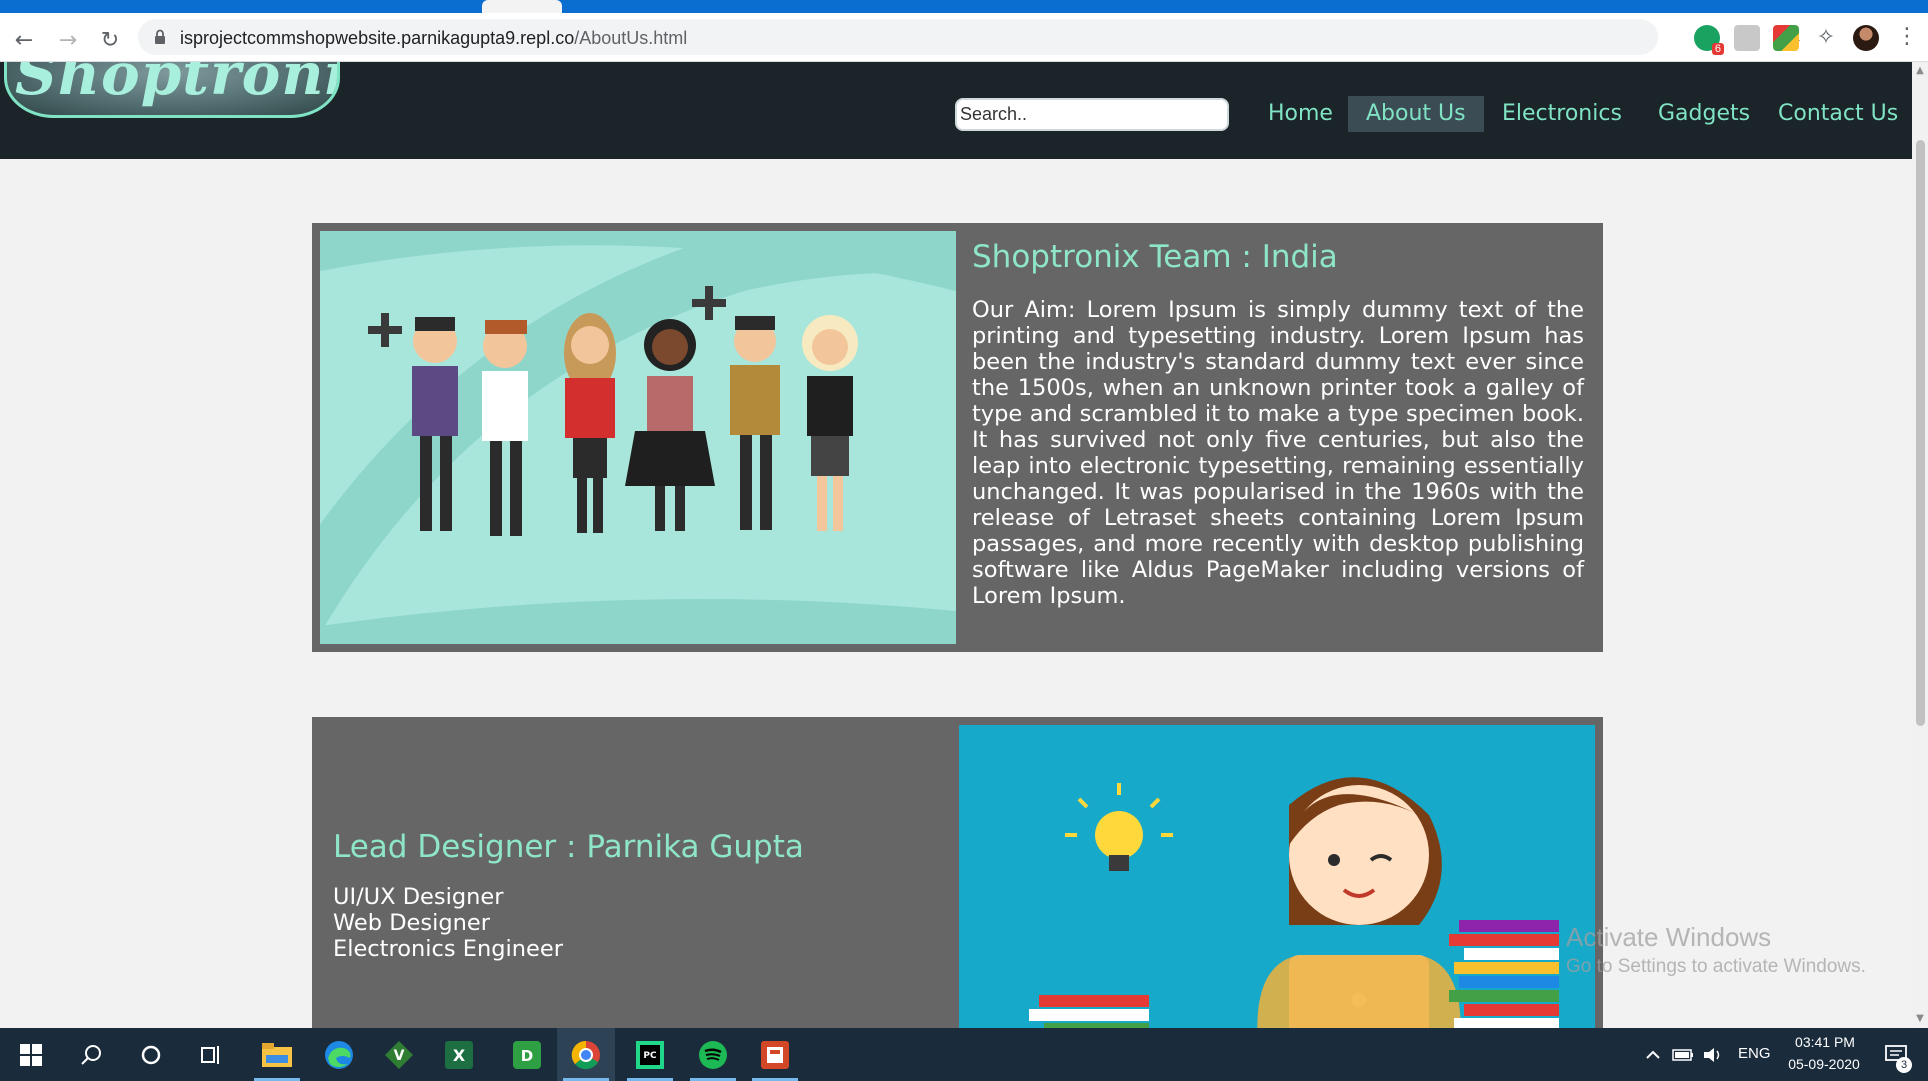 Image resolution: width=1928 pixels, height=1081 pixels. I want to click on forward-icon: →, so click(68, 40).